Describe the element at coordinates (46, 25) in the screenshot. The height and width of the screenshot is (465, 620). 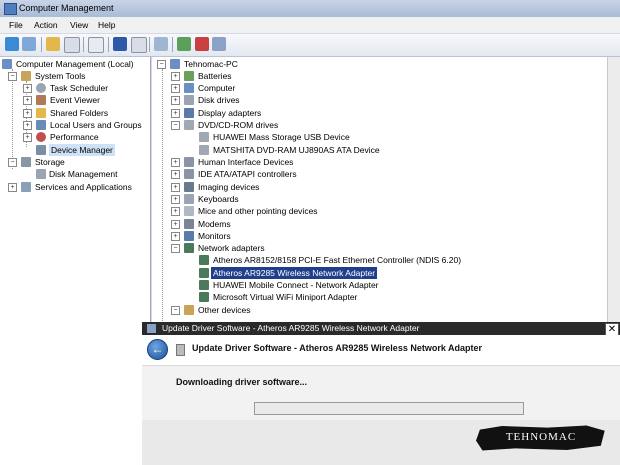
I see `menu-action: Action` at that location.